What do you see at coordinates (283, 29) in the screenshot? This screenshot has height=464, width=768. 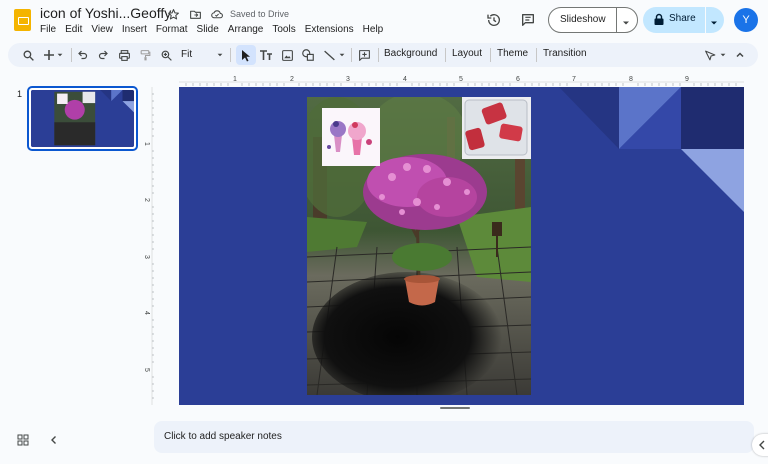 I see `menu-tools: Tools` at bounding box center [283, 29].